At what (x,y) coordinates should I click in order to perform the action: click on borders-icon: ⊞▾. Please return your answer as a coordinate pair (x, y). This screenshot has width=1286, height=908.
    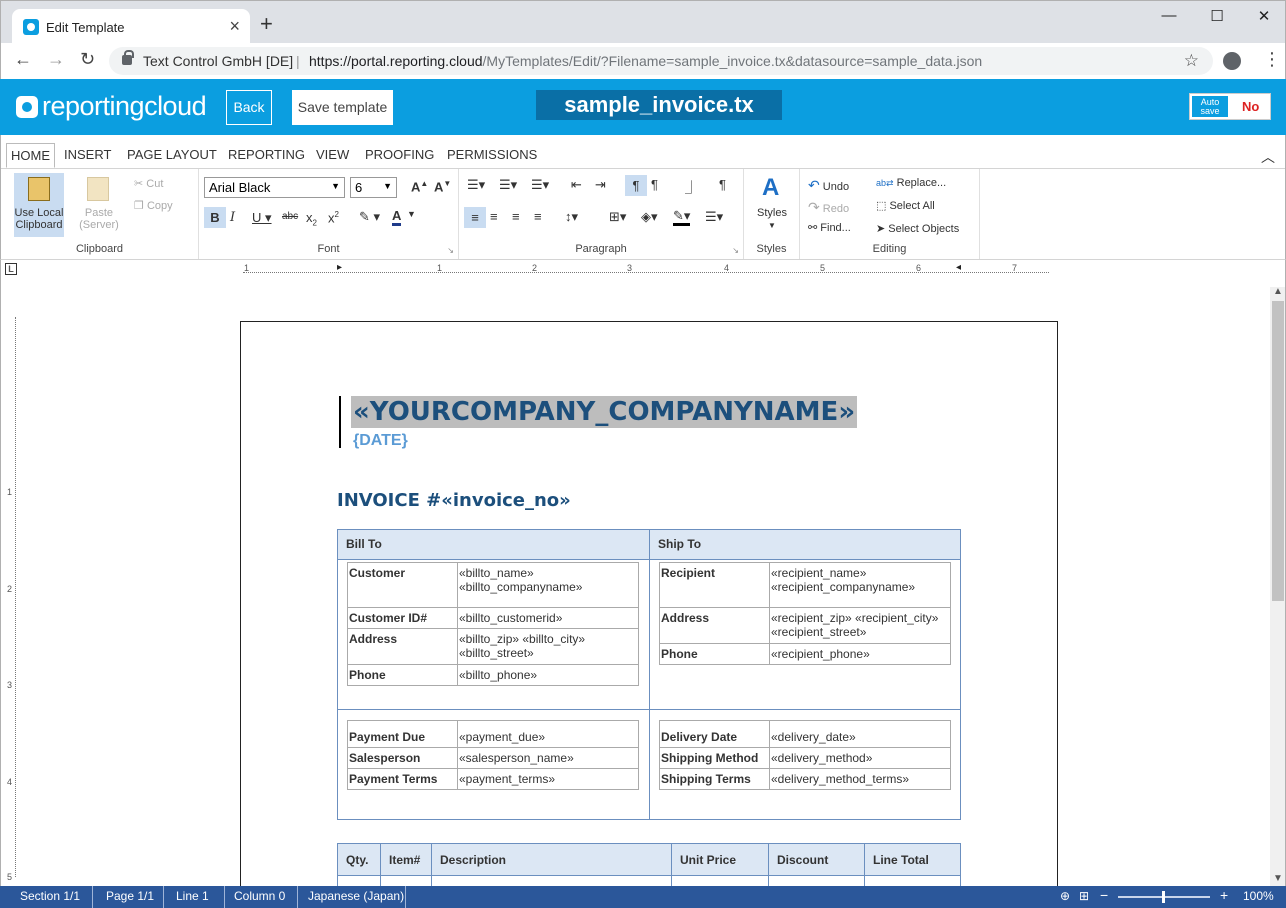
    Looking at the image, I should click on (617, 217).